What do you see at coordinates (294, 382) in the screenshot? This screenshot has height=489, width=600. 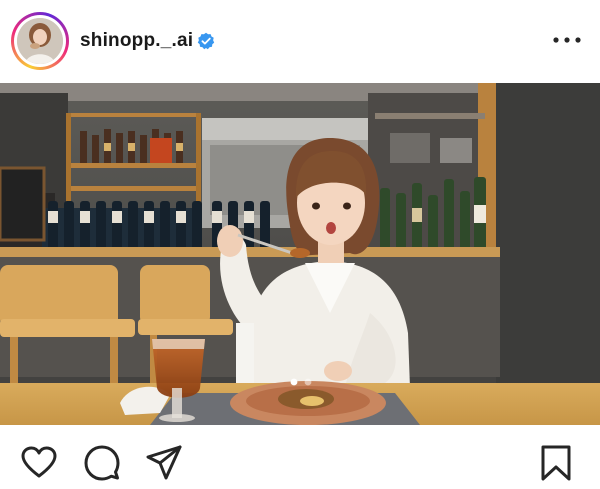 I see `carousel-dot-active` at bounding box center [294, 382].